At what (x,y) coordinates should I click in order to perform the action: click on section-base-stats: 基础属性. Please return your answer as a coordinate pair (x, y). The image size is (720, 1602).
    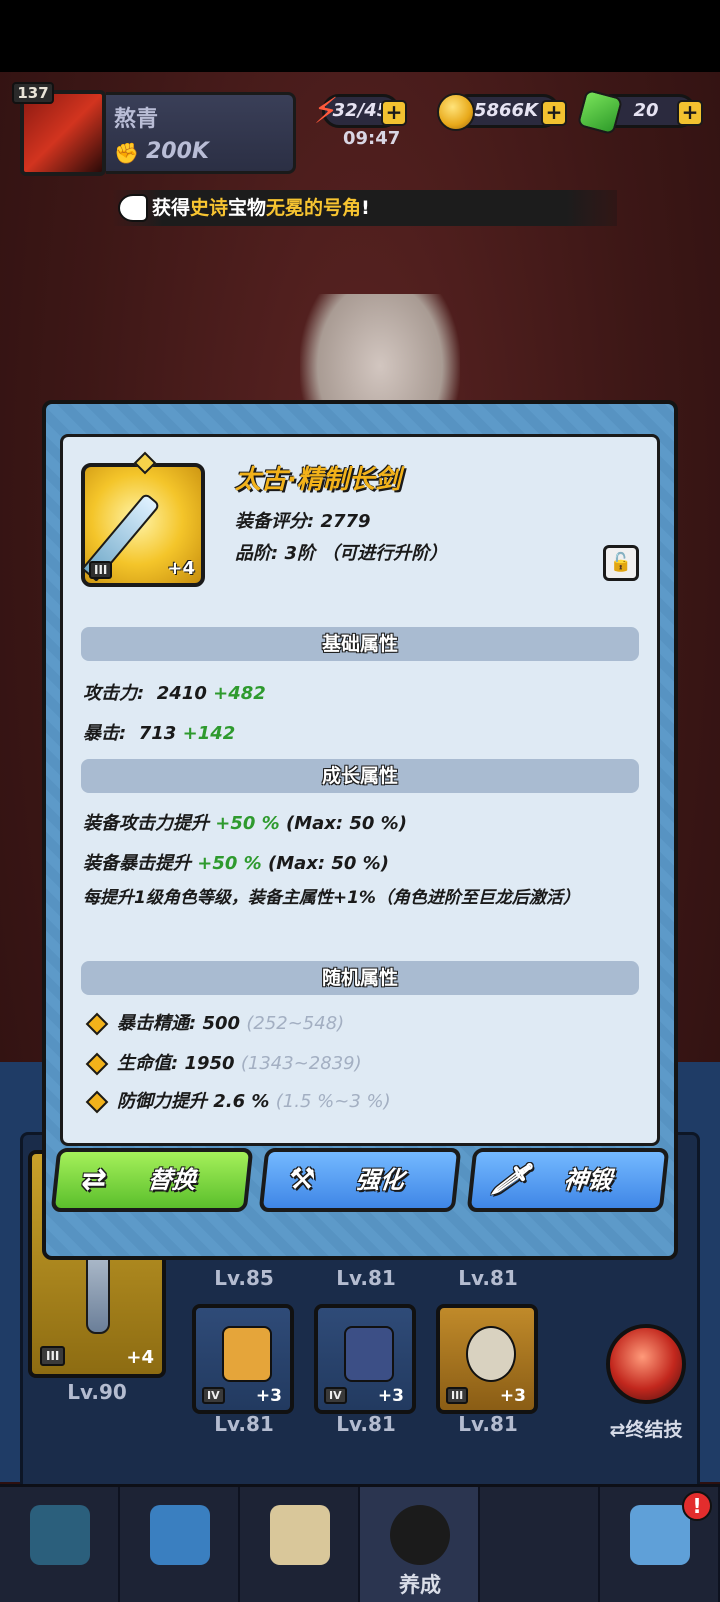
    Looking at the image, I should click on (360, 644).